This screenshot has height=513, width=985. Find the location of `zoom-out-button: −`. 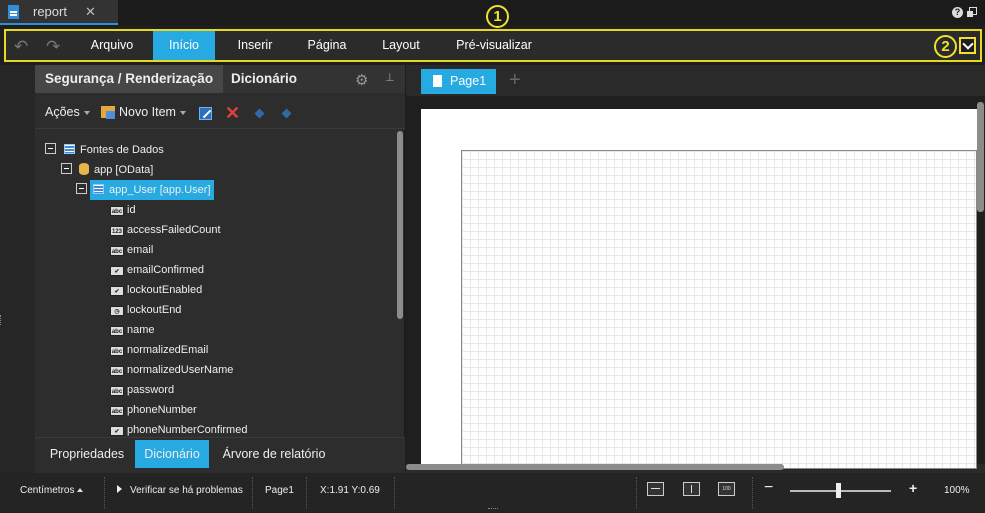

zoom-out-button: − is located at coordinates (768, 488).